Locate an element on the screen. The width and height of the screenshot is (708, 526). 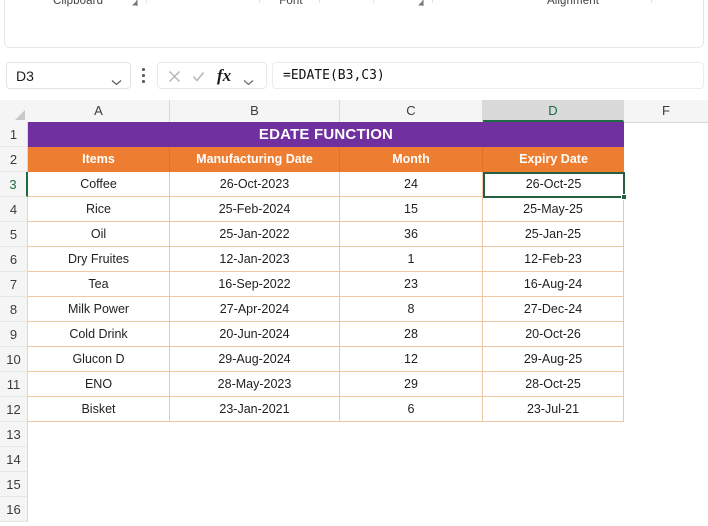
table-cell-a12: Bisket is located at coordinates (99, 409).